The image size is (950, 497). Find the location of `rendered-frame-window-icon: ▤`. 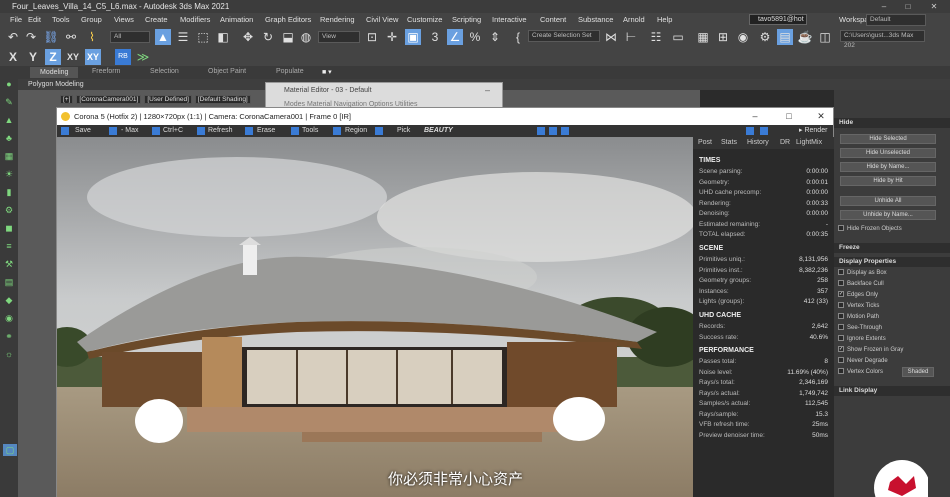

rendered-frame-window-icon: ▤ is located at coordinates (785, 37).